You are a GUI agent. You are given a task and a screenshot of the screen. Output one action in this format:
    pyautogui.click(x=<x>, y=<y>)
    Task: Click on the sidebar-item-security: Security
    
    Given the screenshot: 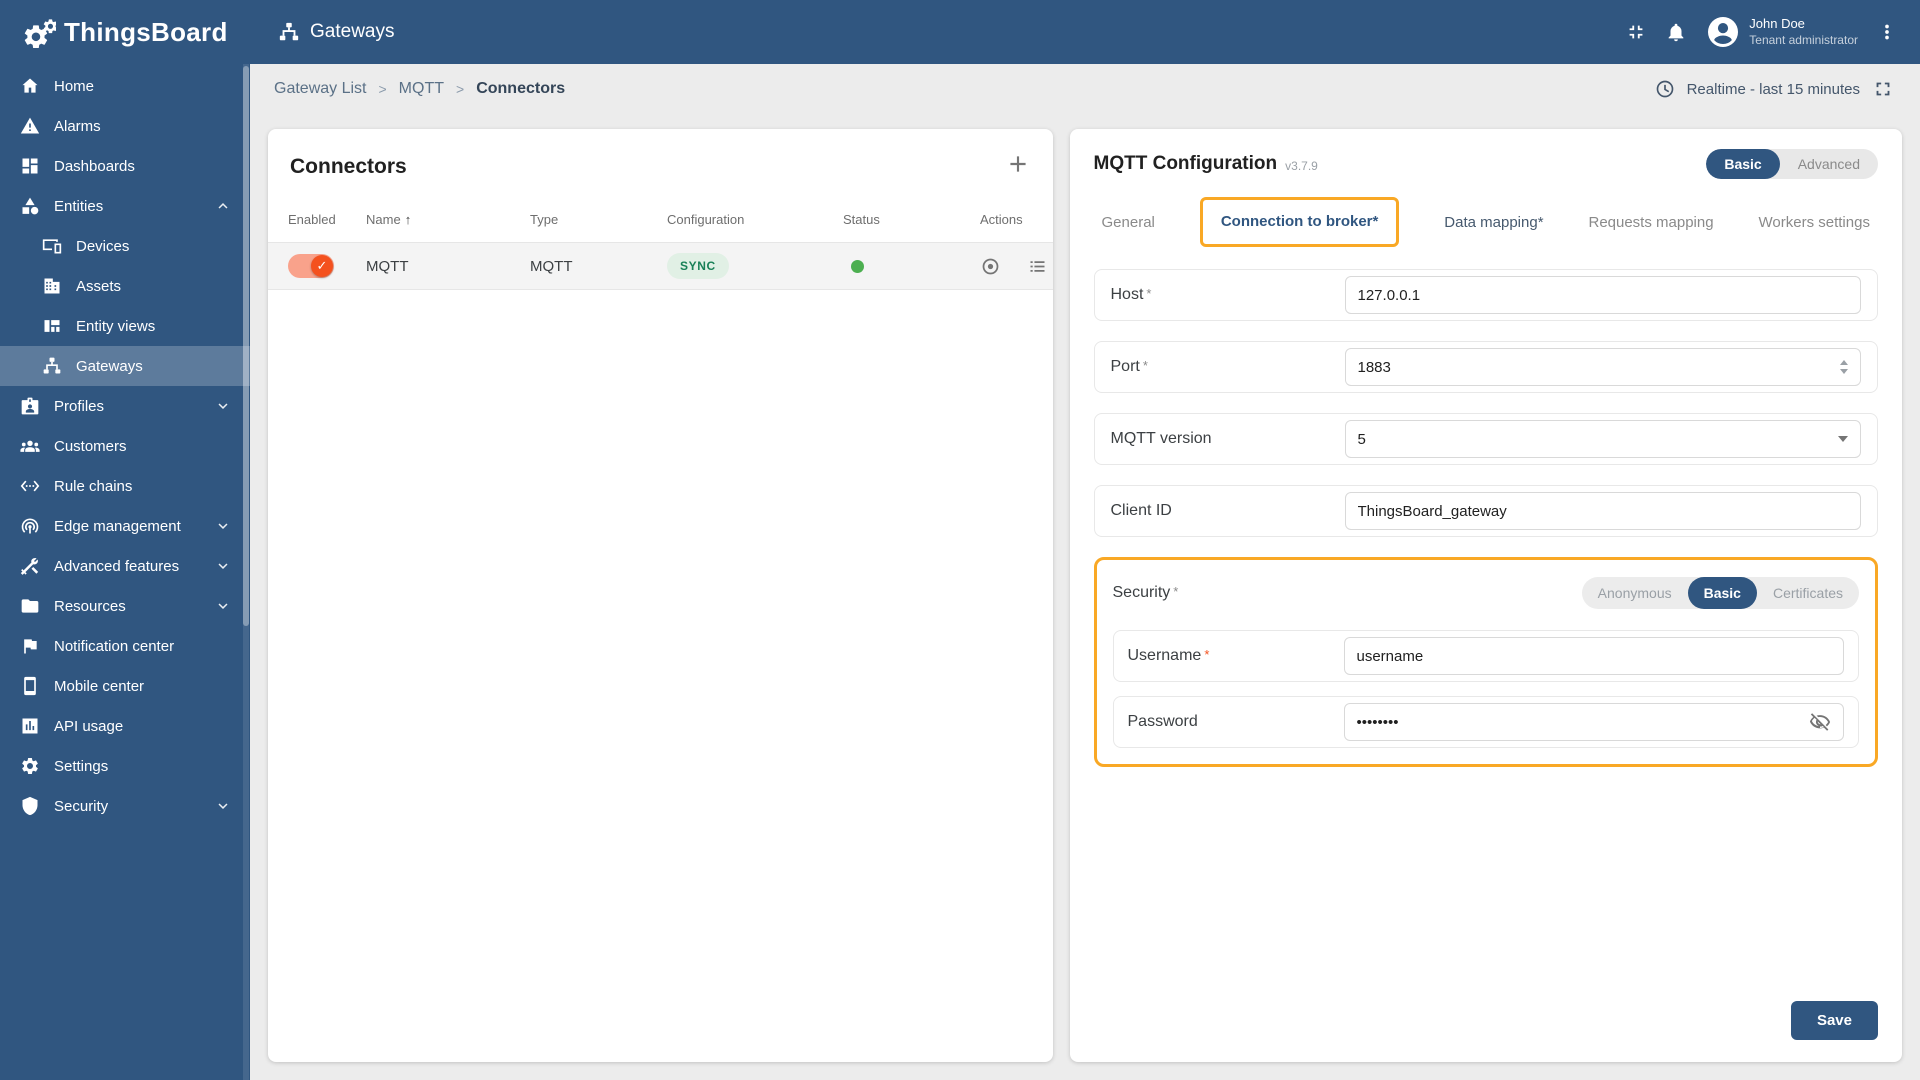 What is the action you would take?
    pyautogui.click(x=125, y=806)
    